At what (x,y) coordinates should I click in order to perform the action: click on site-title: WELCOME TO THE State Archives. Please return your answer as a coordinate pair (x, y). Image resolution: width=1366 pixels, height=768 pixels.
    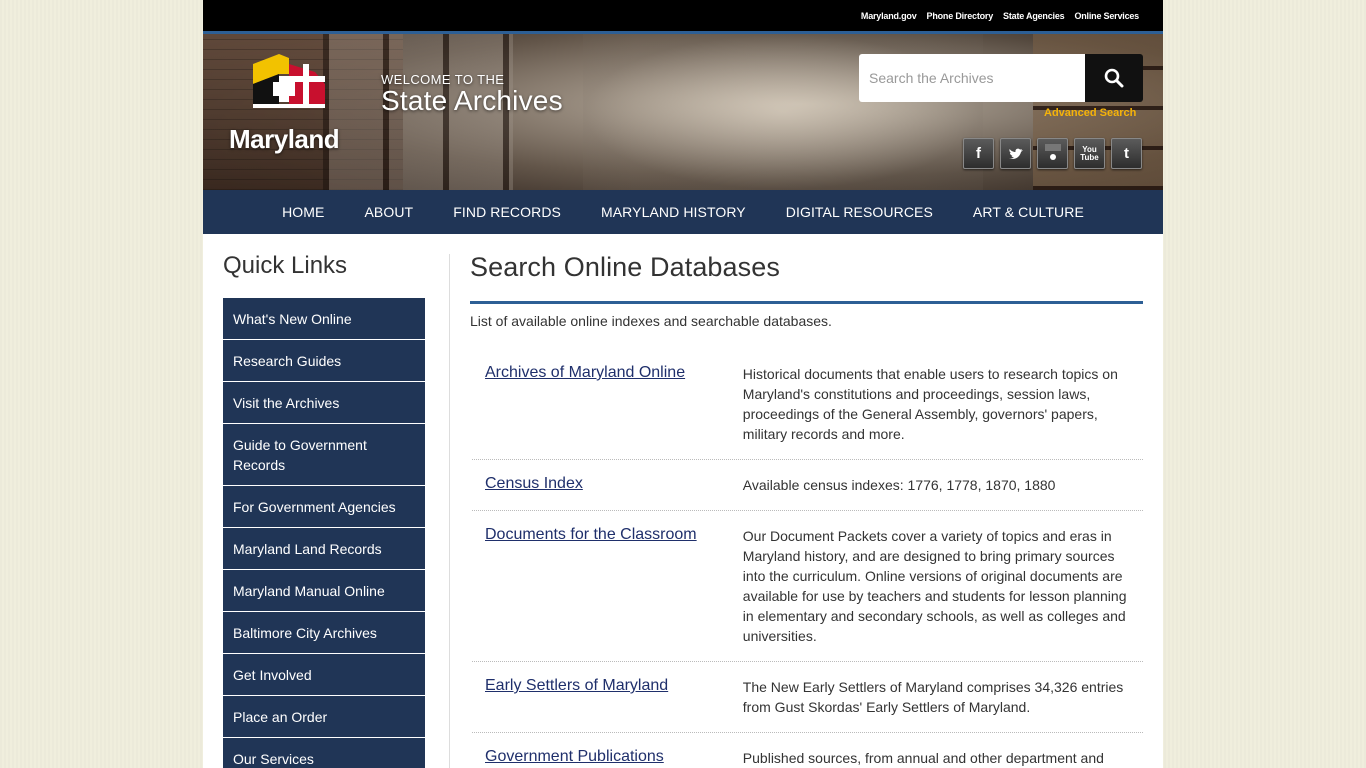
    Looking at the image, I should click on (472, 93).